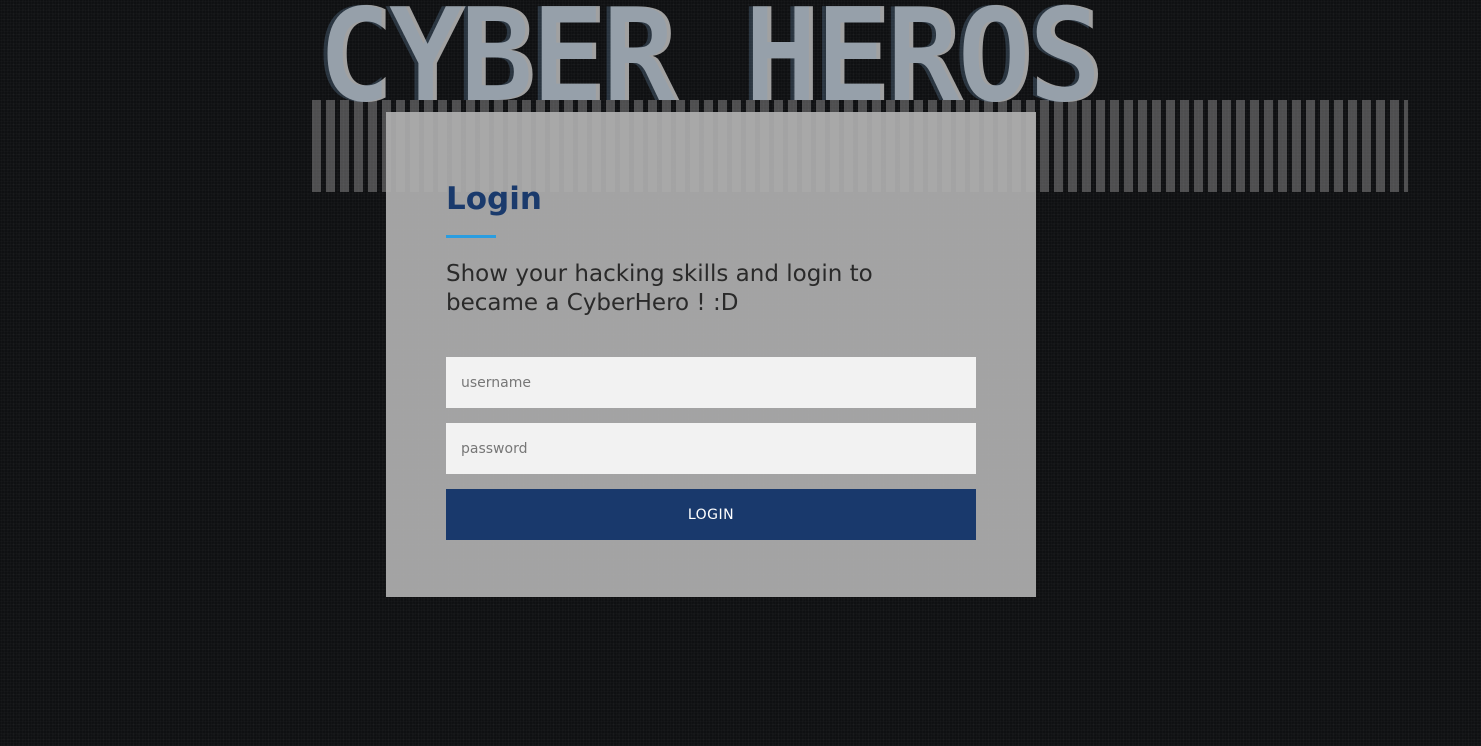  I want to click on login-title: Login, so click(494, 199).